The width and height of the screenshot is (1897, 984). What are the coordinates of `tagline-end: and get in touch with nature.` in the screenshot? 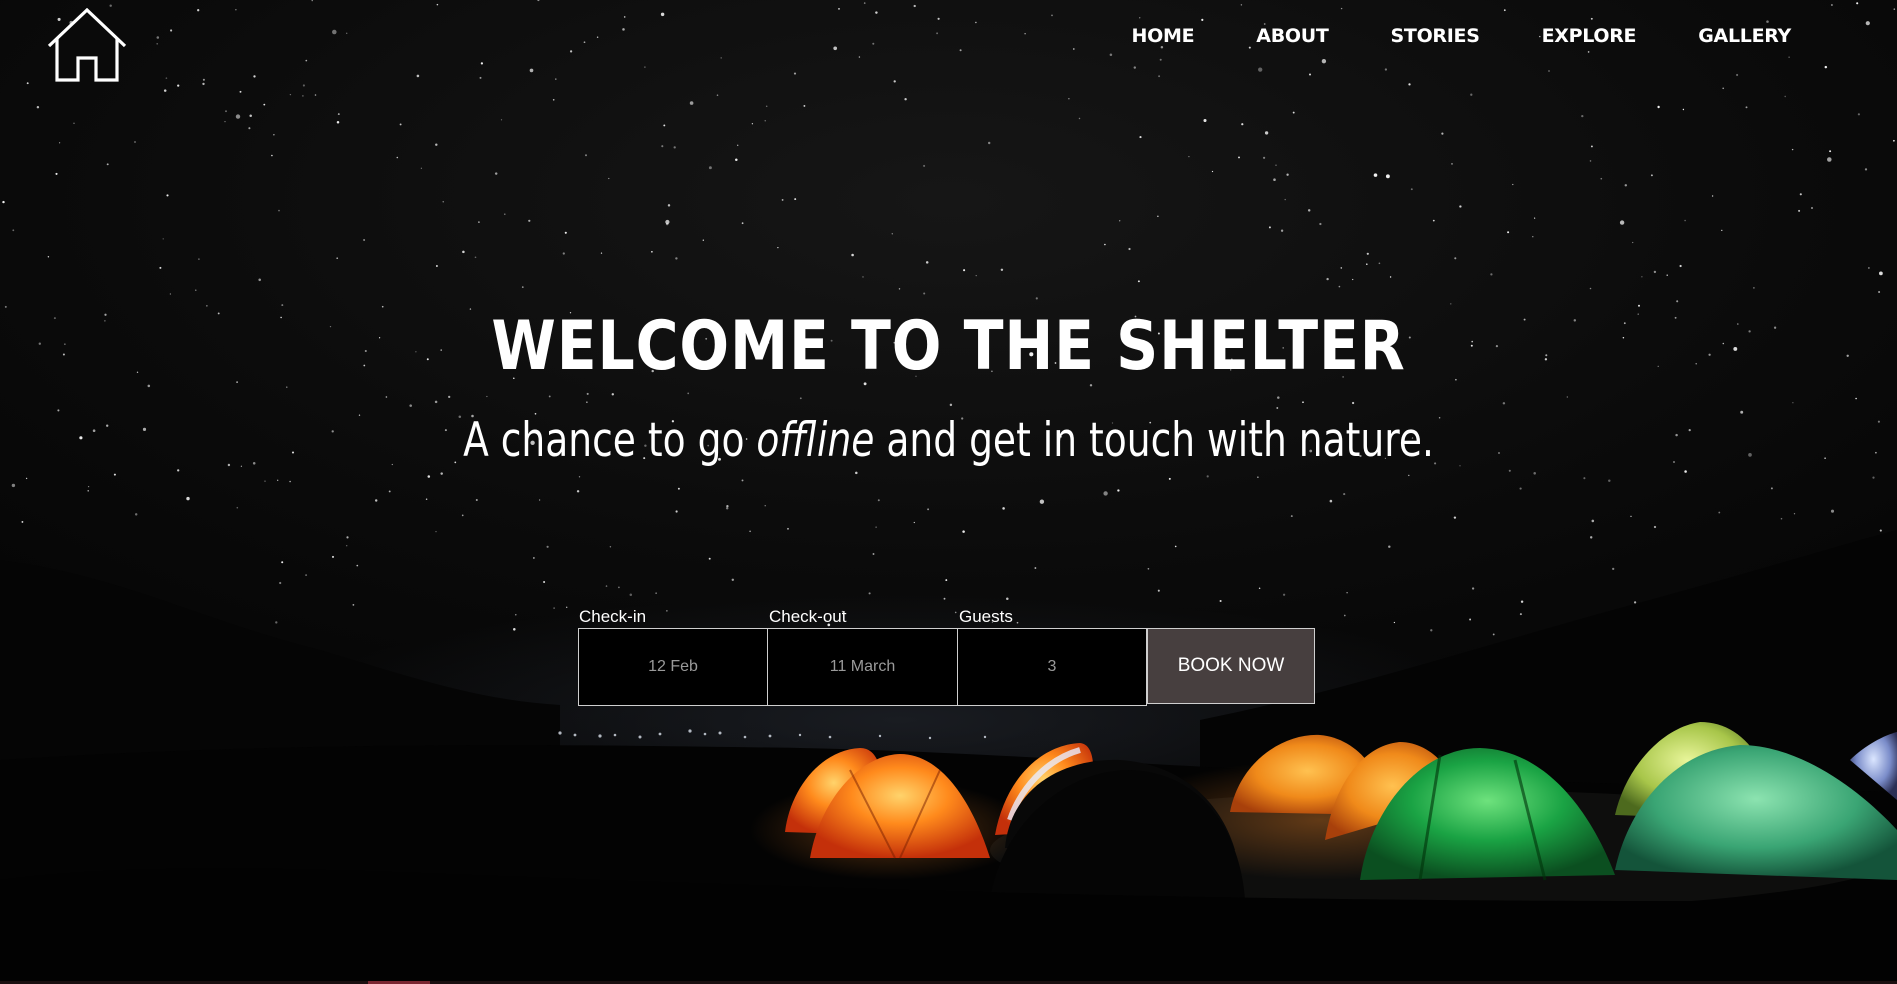 It's located at (1154, 440).